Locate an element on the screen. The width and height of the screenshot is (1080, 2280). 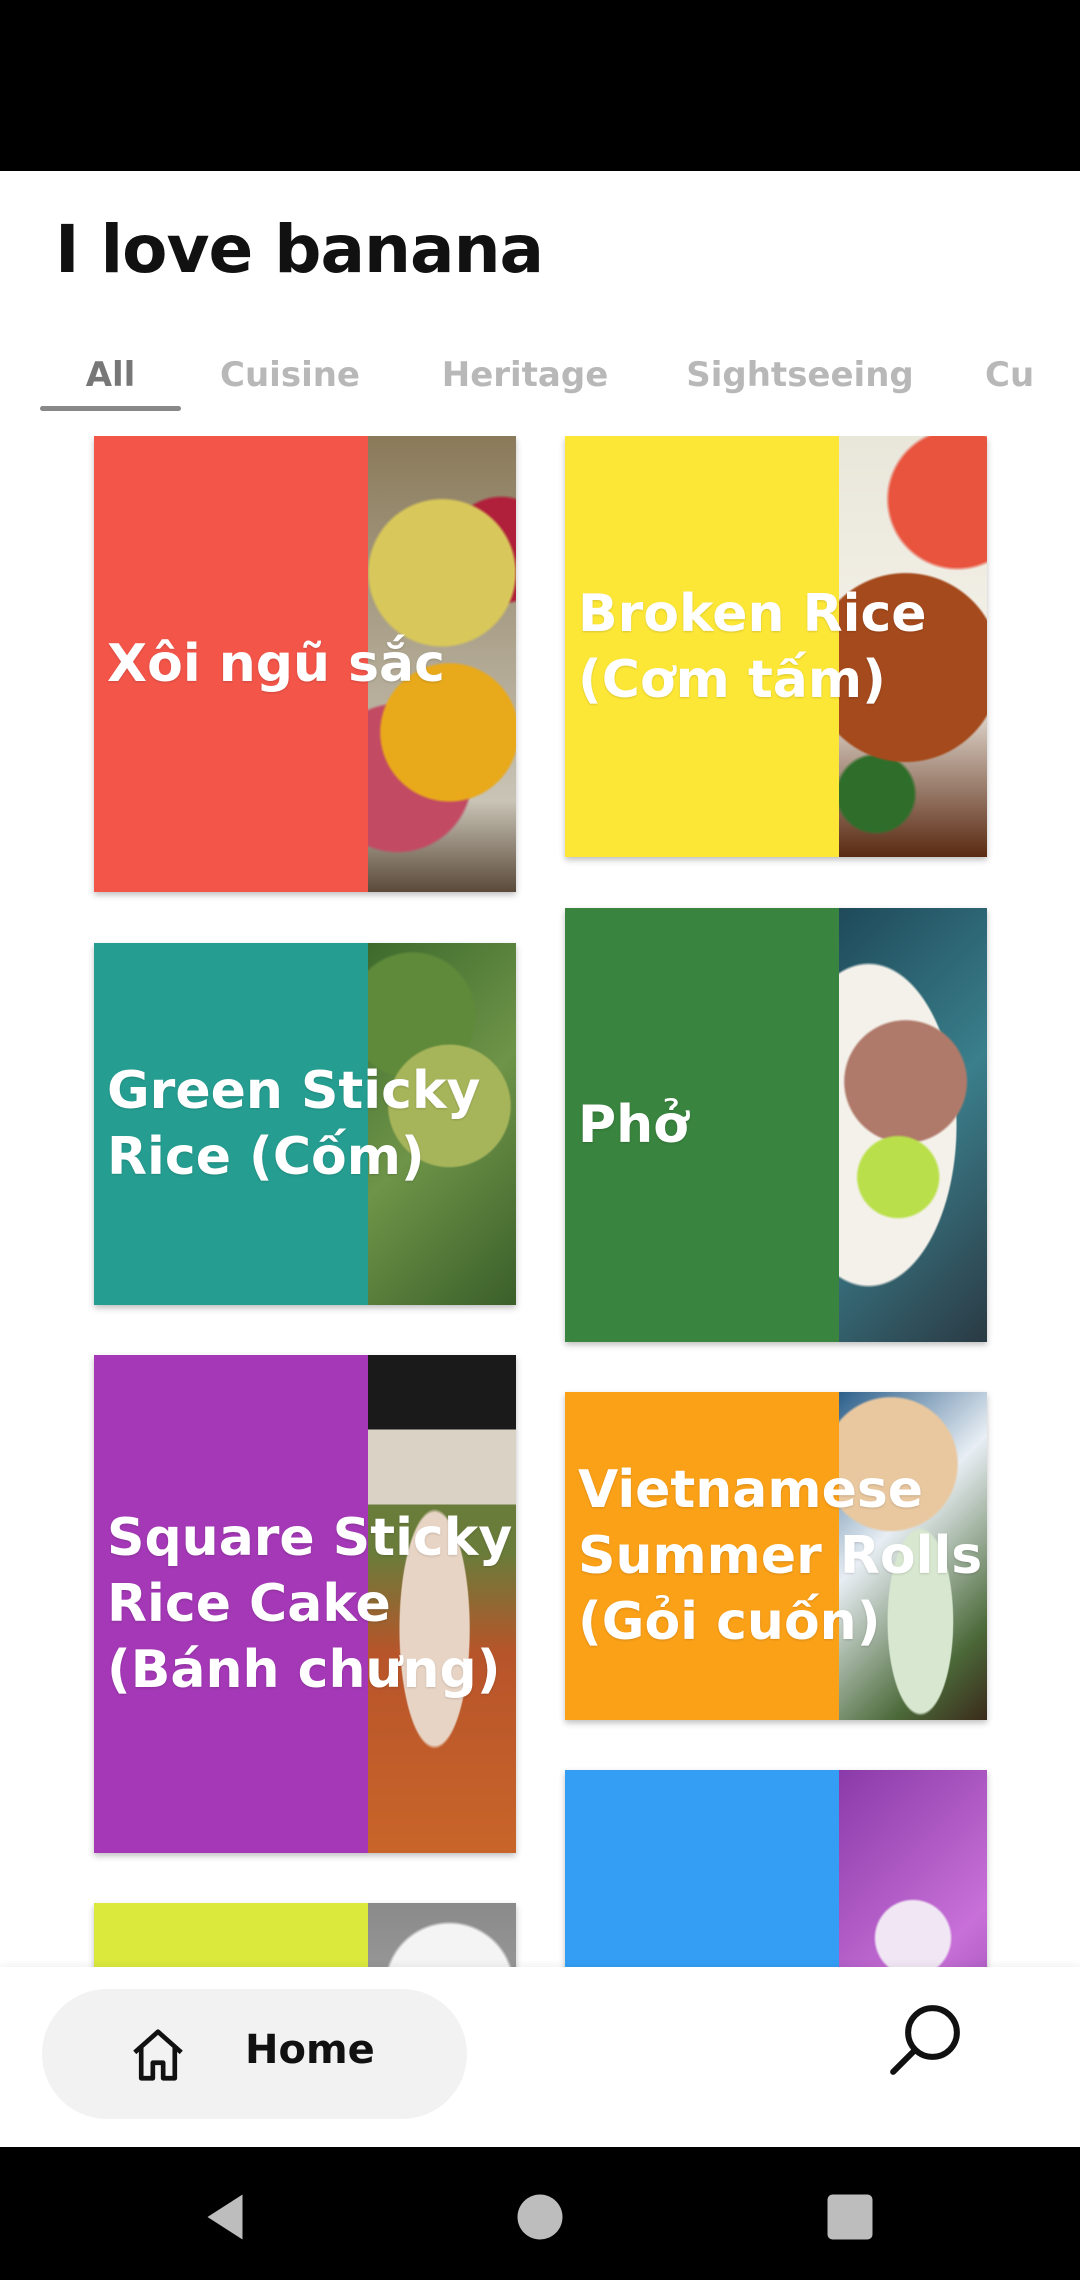
recents-icon is located at coordinates (850, 2217).